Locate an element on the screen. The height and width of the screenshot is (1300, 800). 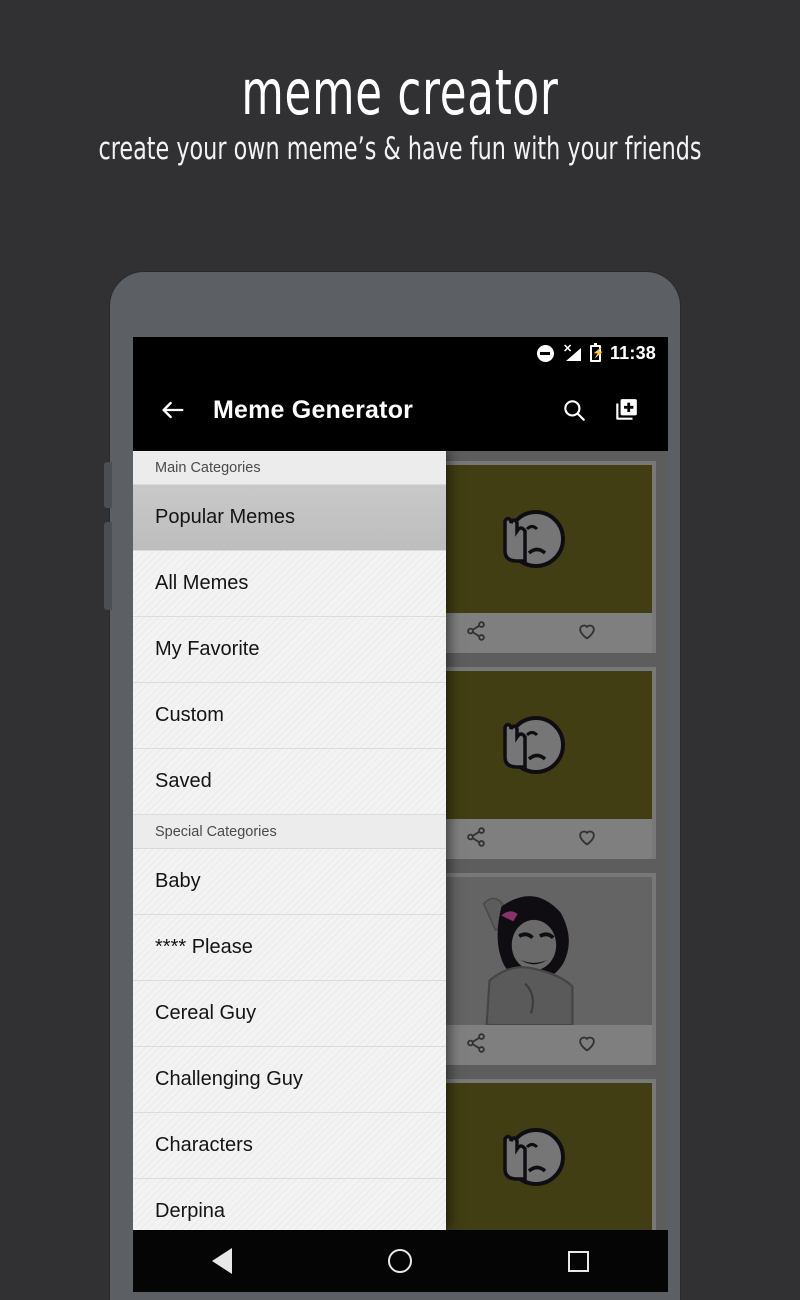
sidebar-item-challenging-guy: Challenging Guy is located at coordinates (289, 1080).